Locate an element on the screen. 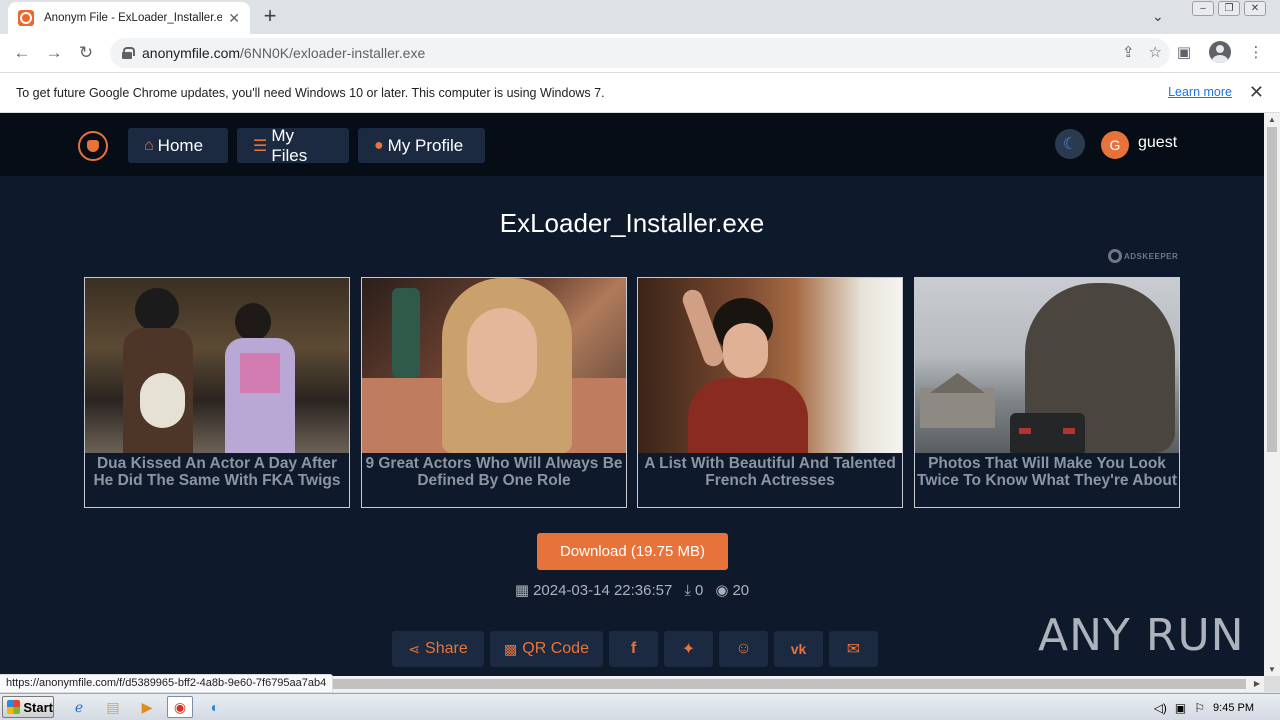 Image resolution: width=1280 pixels, height=720 pixels. windows-flag-icon is located at coordinates (14, 707).